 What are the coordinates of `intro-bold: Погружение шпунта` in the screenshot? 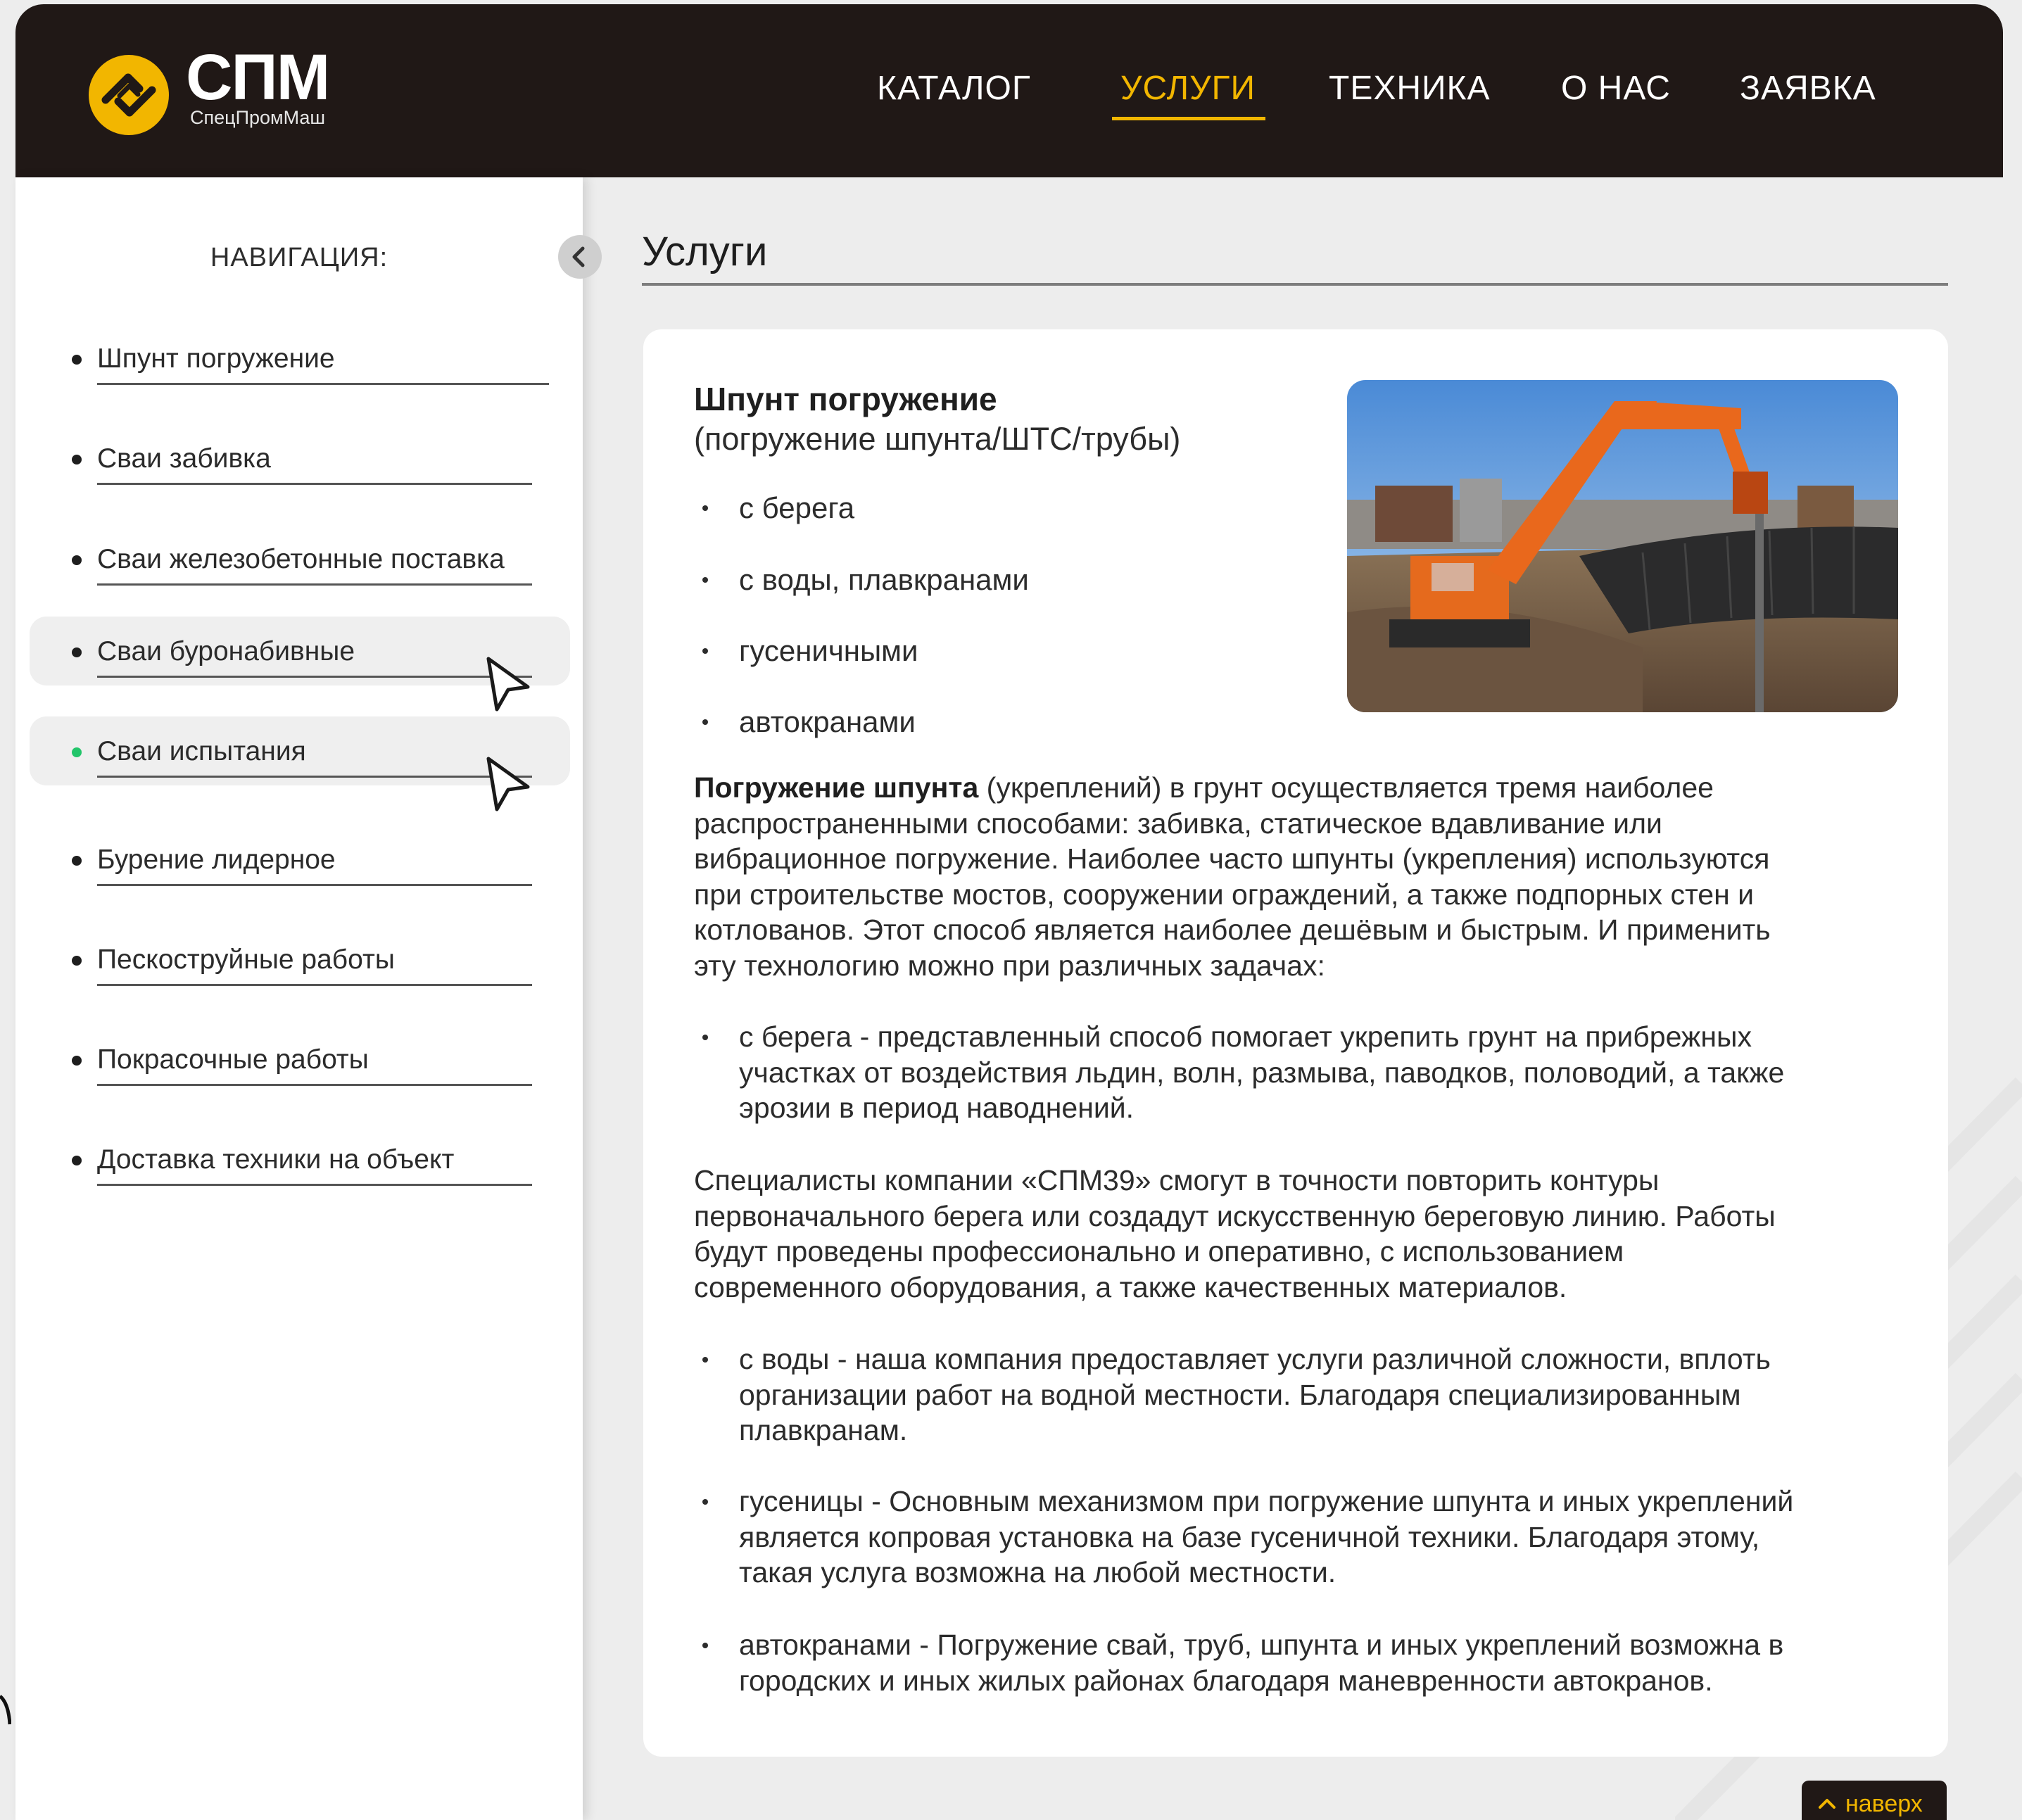 It's located at (836, 788).